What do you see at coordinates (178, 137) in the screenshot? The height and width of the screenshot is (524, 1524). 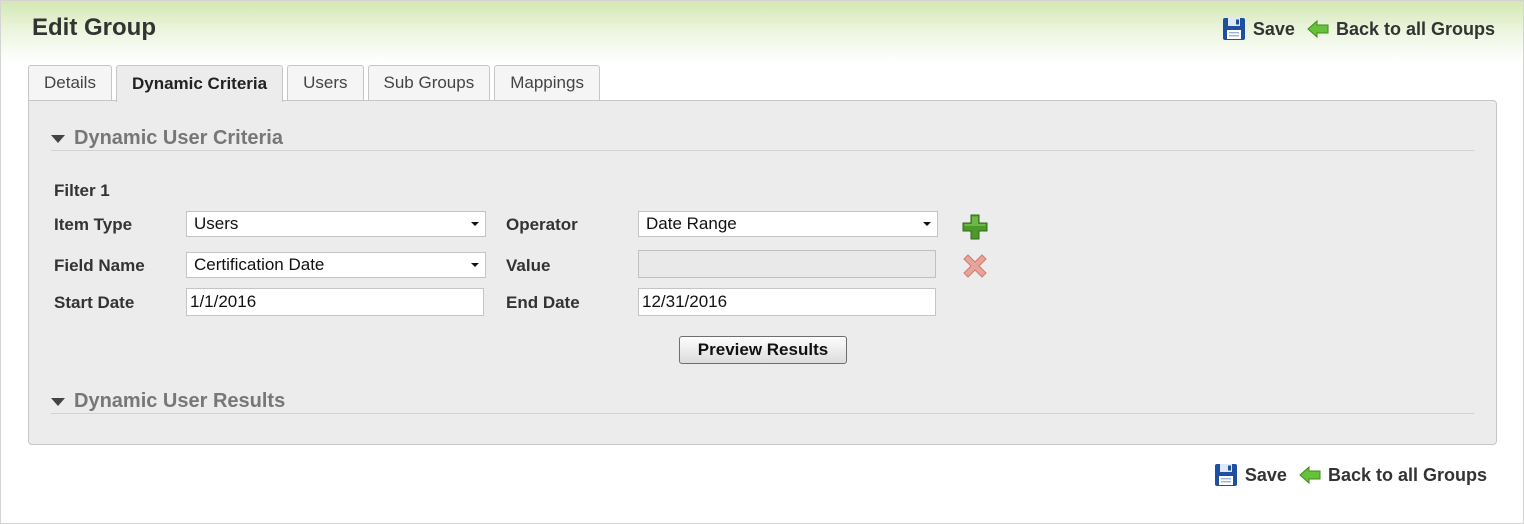 I see `section-title: Dynamic User Criteria` at bounding box center [178, 137].